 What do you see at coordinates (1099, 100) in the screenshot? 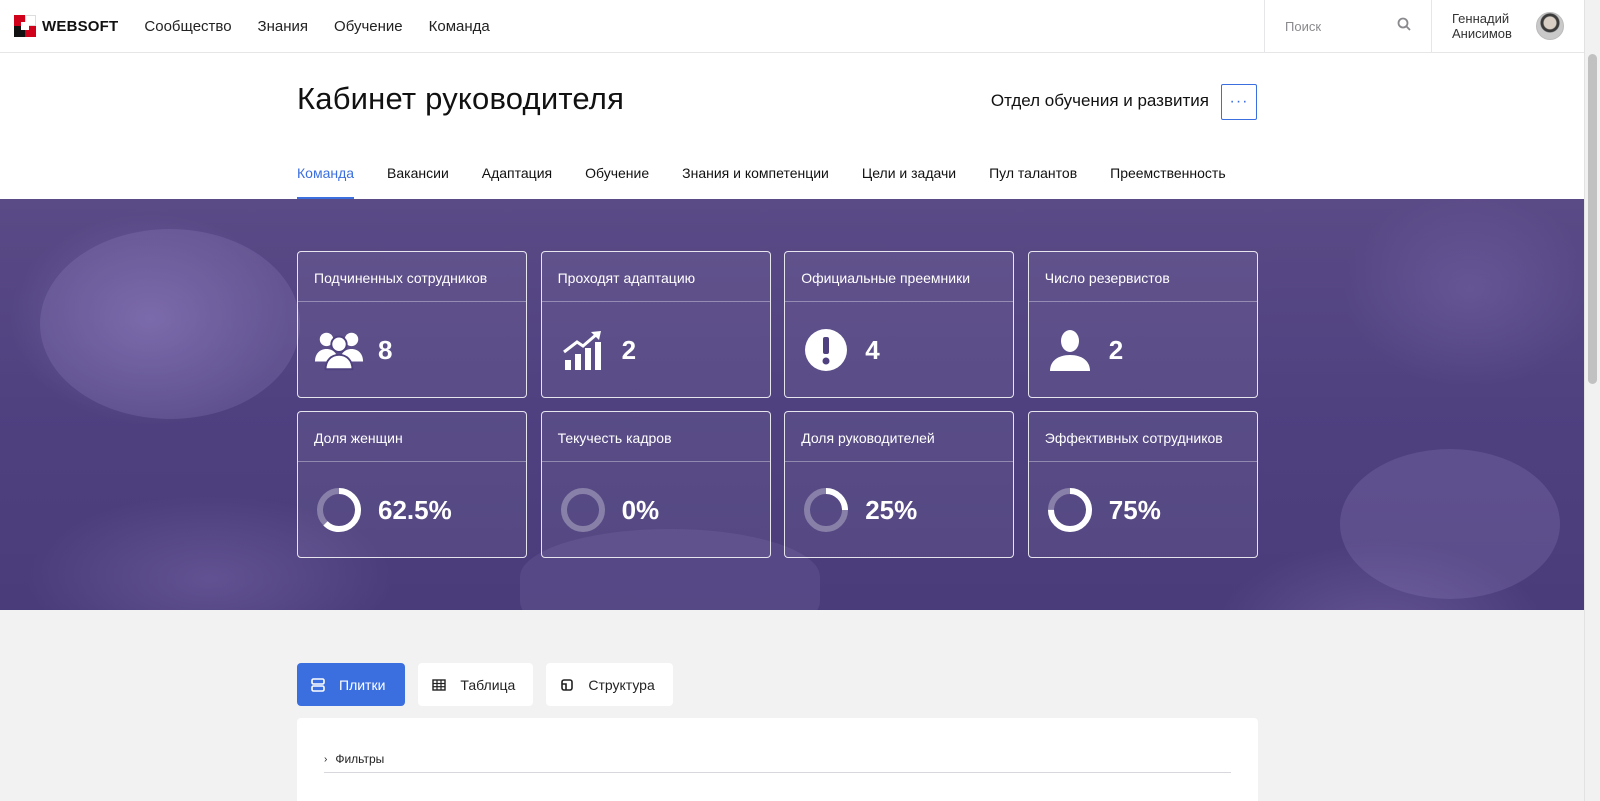
I see `department-name: Отдел обучения и развития` at bounding box center [1099, 100].